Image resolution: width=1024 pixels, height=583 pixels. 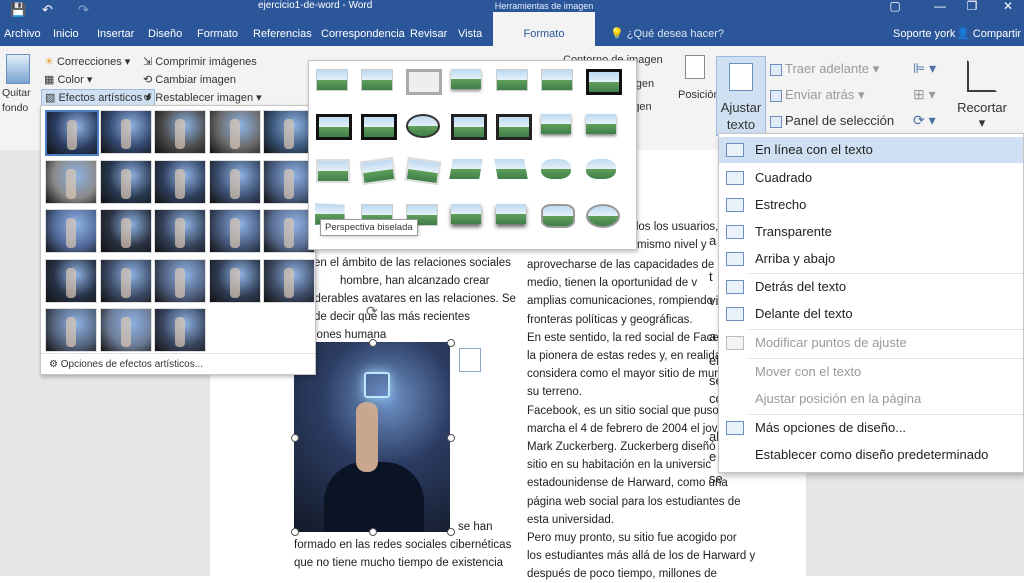 I want to click on group-icon: ⊞ ▾, so click(x=924, y=94).